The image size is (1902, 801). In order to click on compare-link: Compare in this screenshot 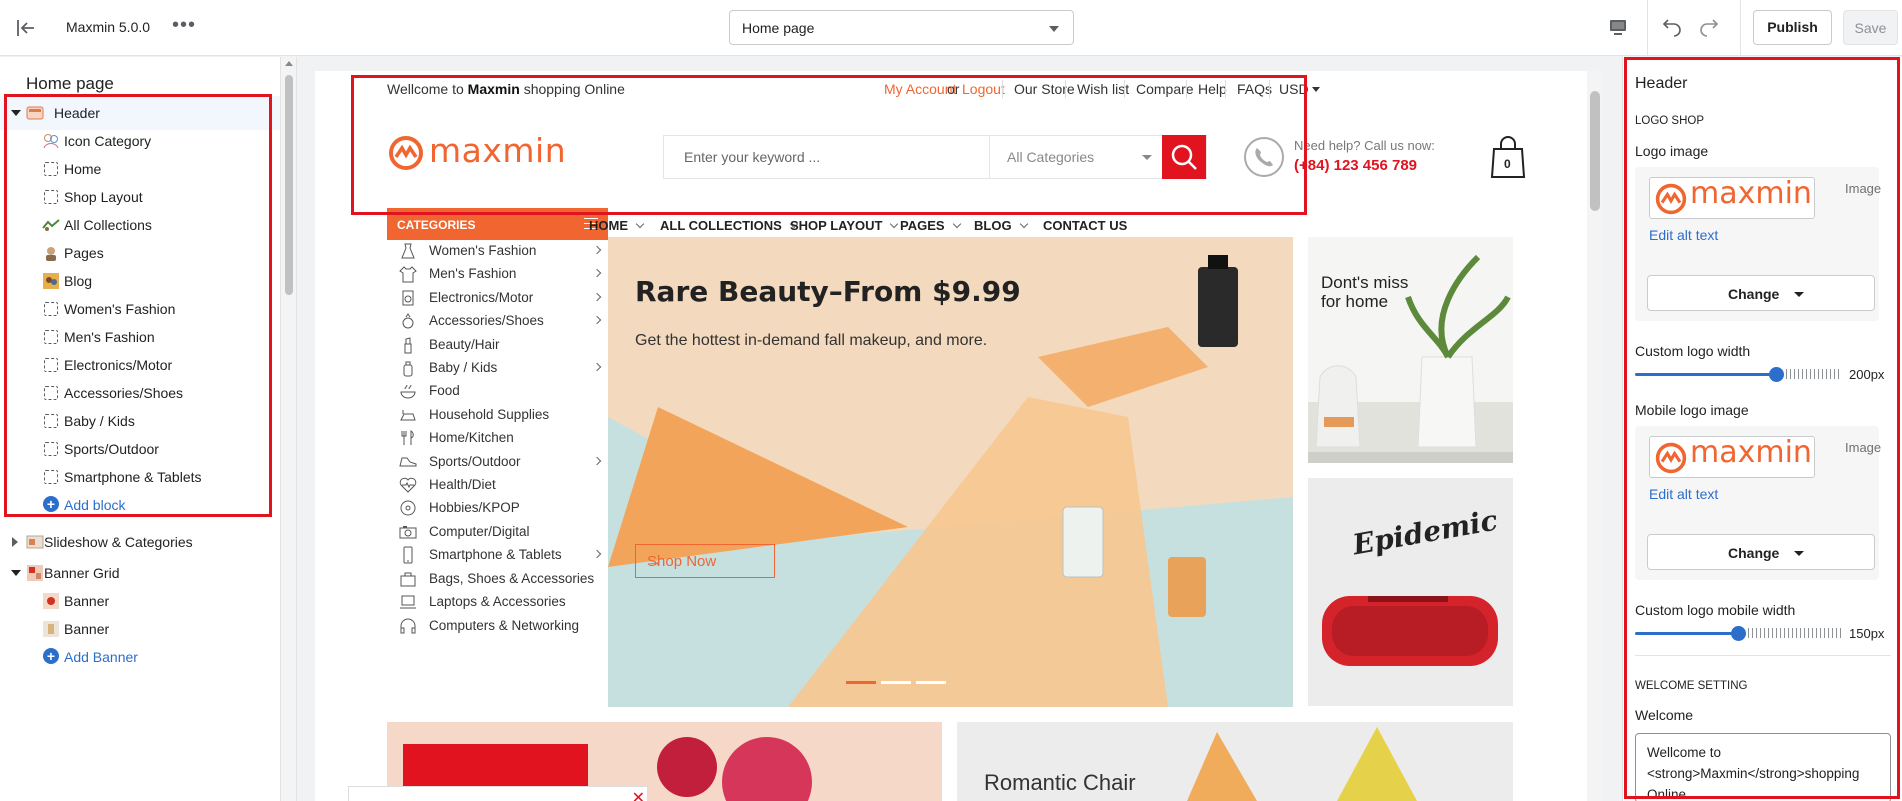, I will do `click(1165, 89)`.